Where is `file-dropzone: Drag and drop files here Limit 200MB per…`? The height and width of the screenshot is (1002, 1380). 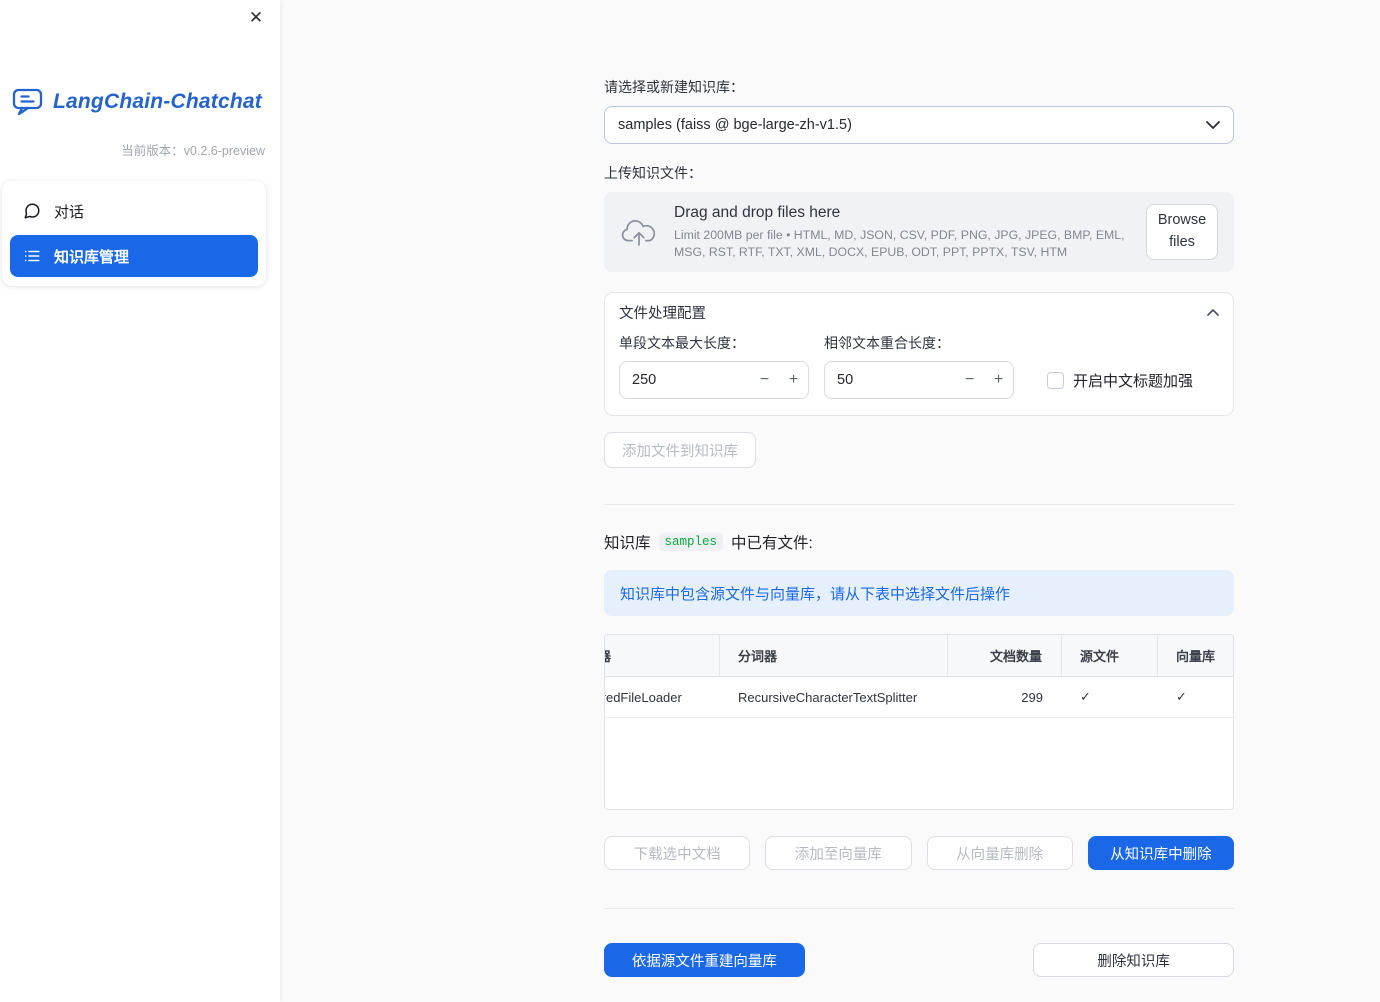
file-dropzone: Drag and drop files here Limit 200MB per… is located at coordinates (919, 232).